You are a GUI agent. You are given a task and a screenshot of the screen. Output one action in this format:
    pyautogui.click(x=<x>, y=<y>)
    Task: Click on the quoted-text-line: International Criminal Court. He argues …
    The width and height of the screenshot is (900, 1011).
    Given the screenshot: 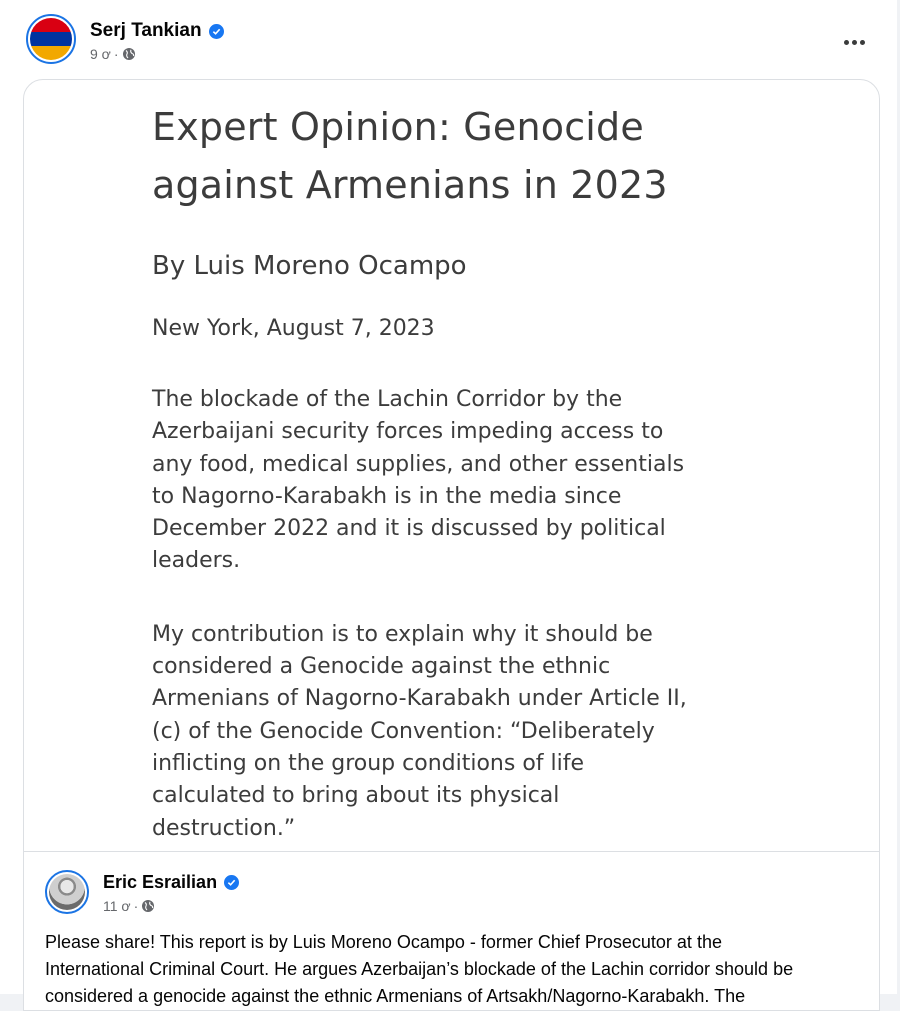 What is the action you would take?
    pyautogui.click(x=419, y=969)
    